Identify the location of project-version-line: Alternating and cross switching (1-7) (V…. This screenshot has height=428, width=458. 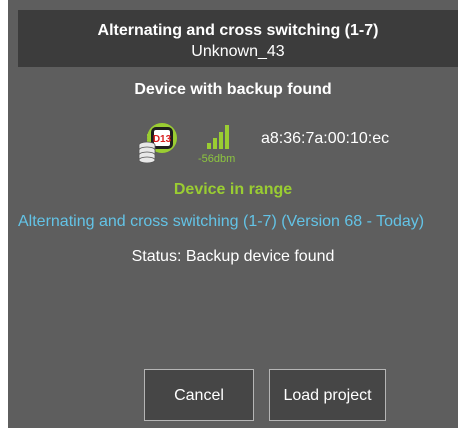
(221, 221).